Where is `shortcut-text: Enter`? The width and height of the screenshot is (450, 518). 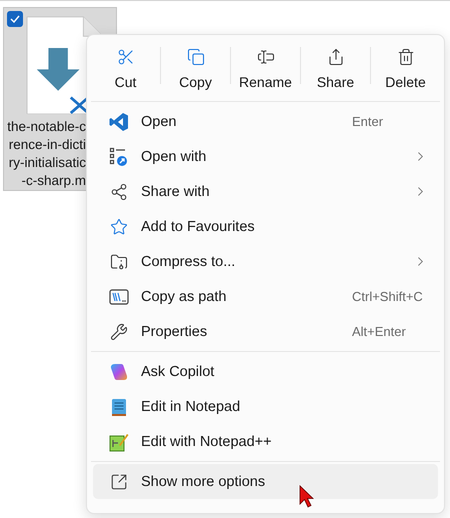 shortcut-text: Enter is located at coordinates (368, 121).